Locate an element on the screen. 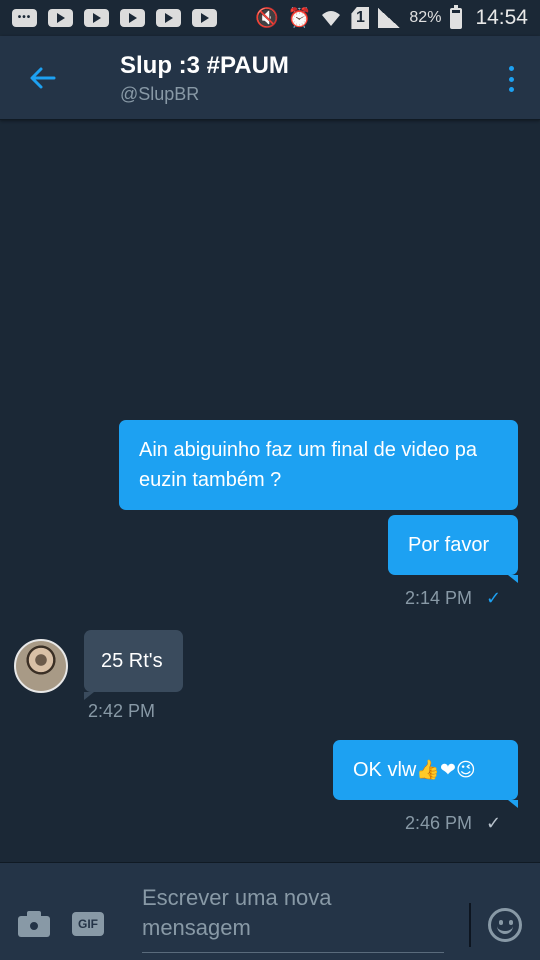  alarm-icon: ⏰ is located at coordinates (299, 18).